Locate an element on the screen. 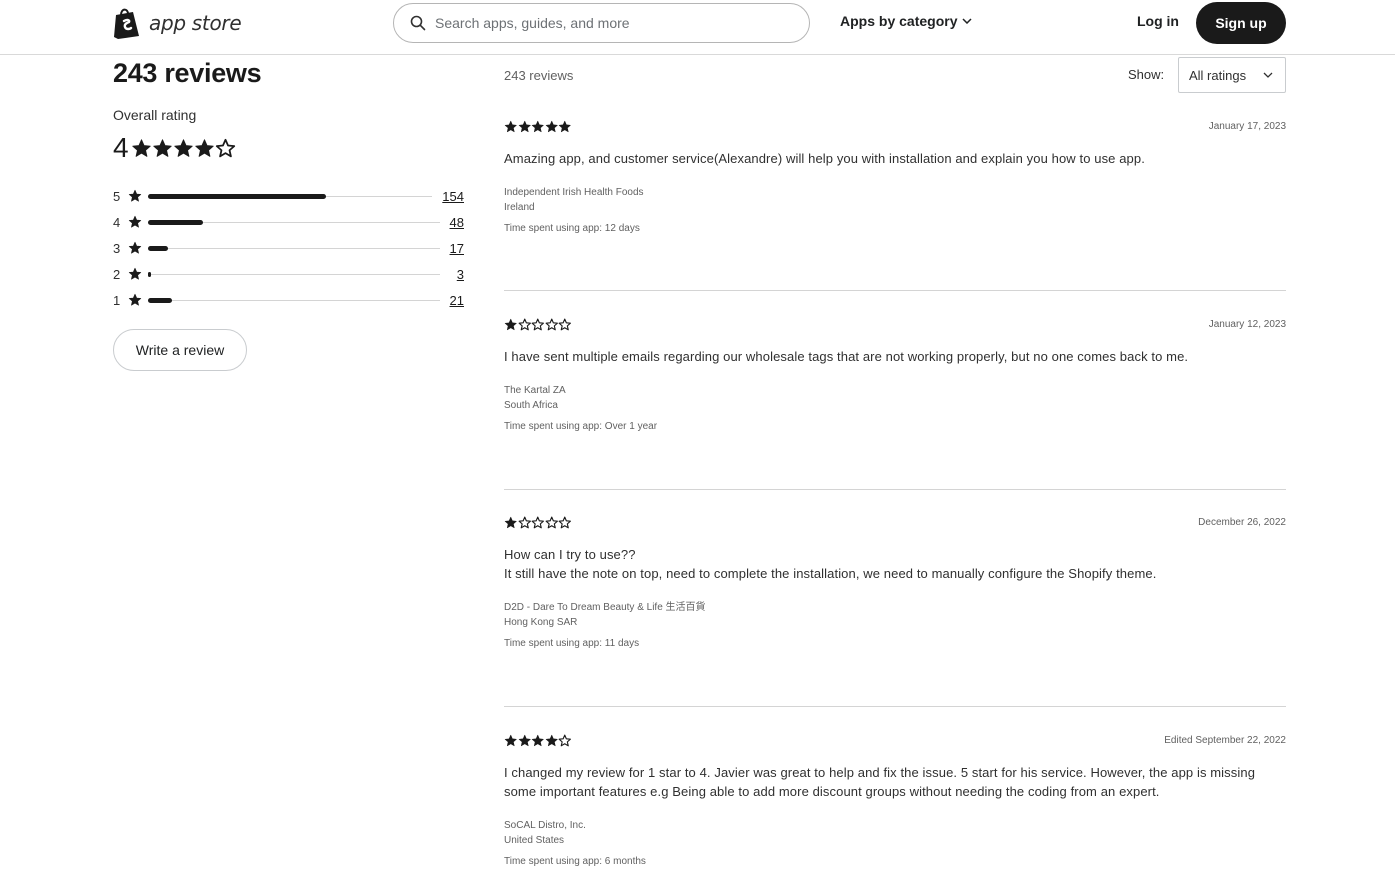  apps-by-category-label: Apps by category is located at coordinates (899, 21).